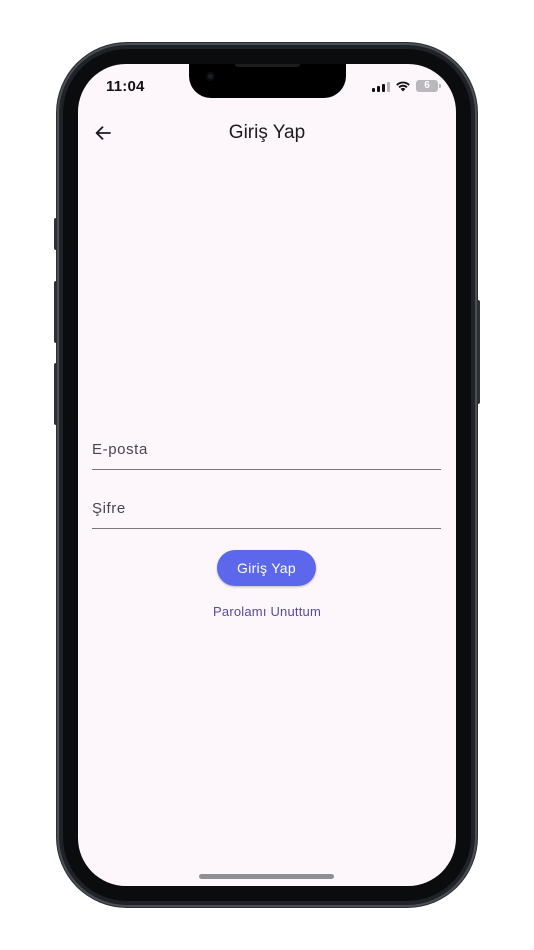 This screenshot has height=950, width=534. Describe the element at coordinates (267, 81) in the screenshot. I see `notch` at that location.